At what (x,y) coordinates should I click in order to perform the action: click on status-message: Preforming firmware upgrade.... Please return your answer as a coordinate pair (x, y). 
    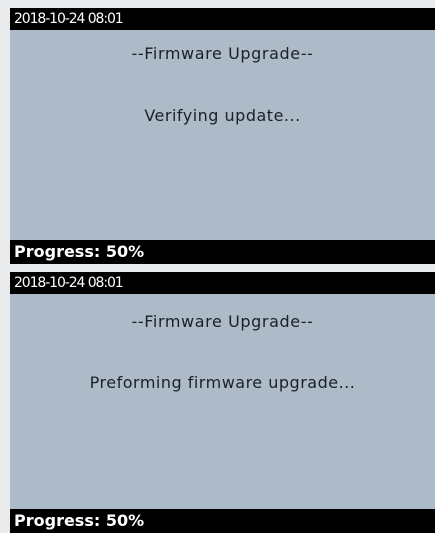
    Looking at the image, I should click on (222, 382).